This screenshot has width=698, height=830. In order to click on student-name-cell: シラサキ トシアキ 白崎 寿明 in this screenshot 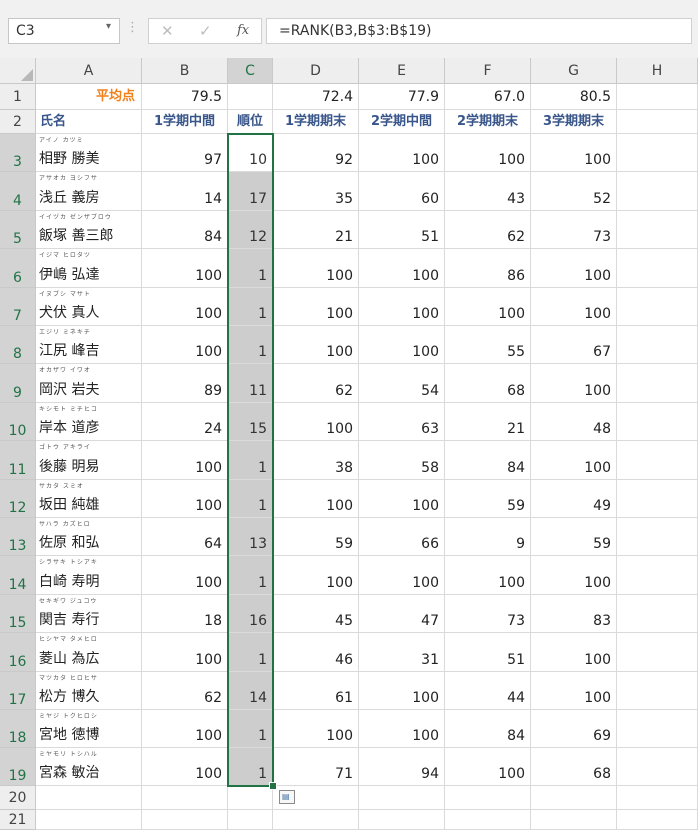, I will do `click(89, 575)`.